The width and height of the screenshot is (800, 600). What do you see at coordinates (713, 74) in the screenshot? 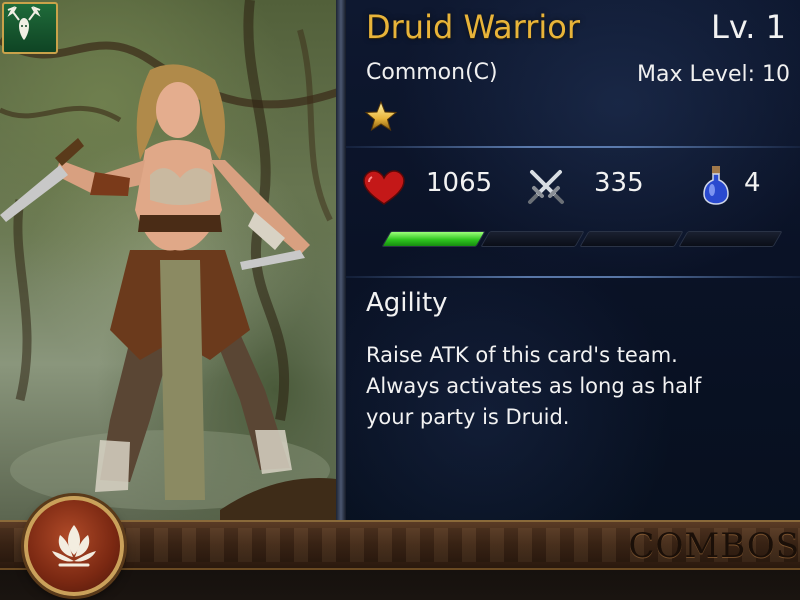
I see `max-level: Max Level: 10` at bounding box center [713, 74].